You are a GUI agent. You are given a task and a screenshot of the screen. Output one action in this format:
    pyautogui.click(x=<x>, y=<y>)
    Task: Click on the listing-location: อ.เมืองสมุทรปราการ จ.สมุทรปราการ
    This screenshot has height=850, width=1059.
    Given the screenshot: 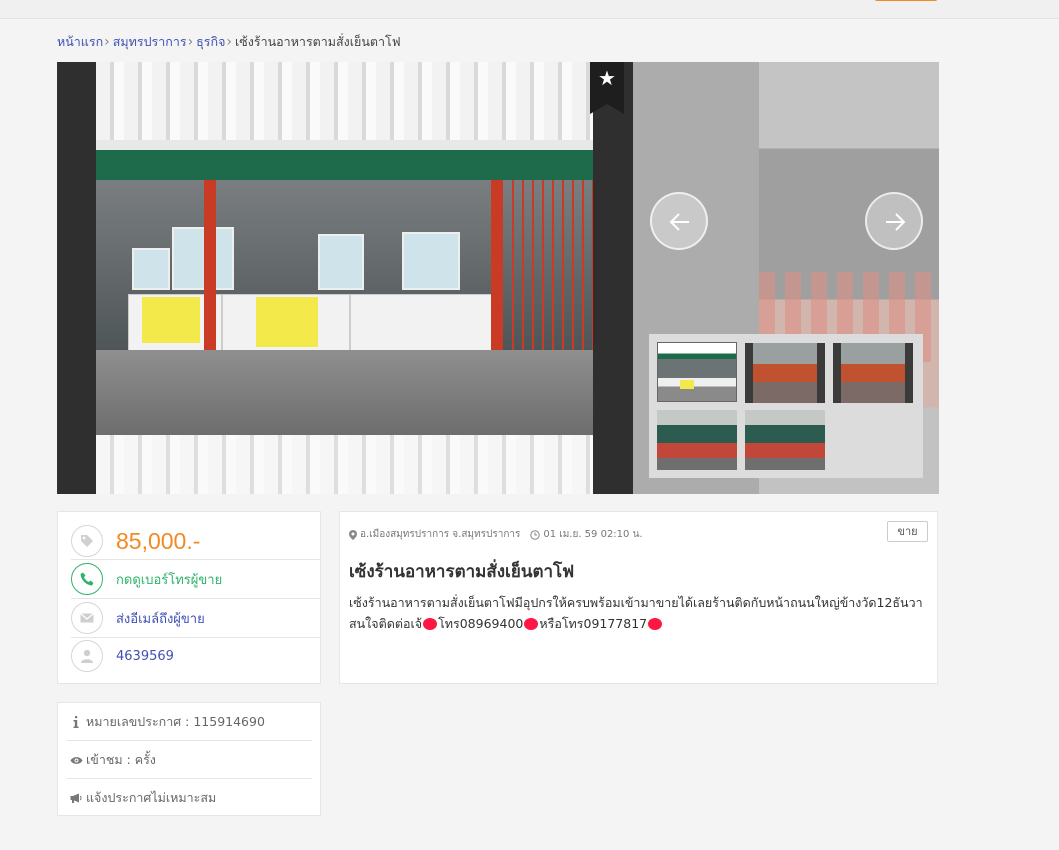 What is the action you would take?
    pyautogui.click(x=440, y=534)
    